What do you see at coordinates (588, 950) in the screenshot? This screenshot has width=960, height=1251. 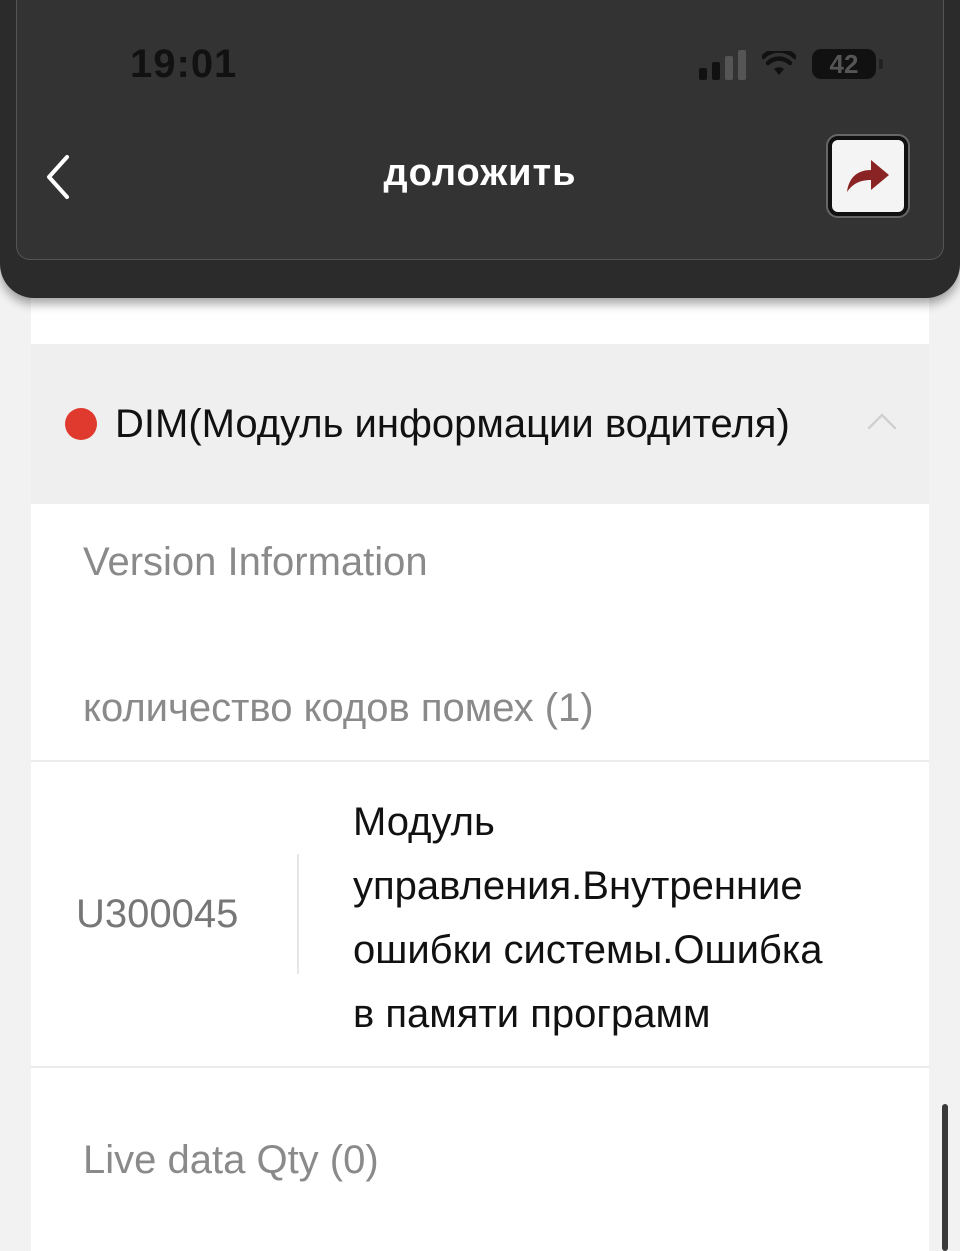 I see `dtc-description-line: ошибки системы.Ошибка` at bounding box center [588, 950].